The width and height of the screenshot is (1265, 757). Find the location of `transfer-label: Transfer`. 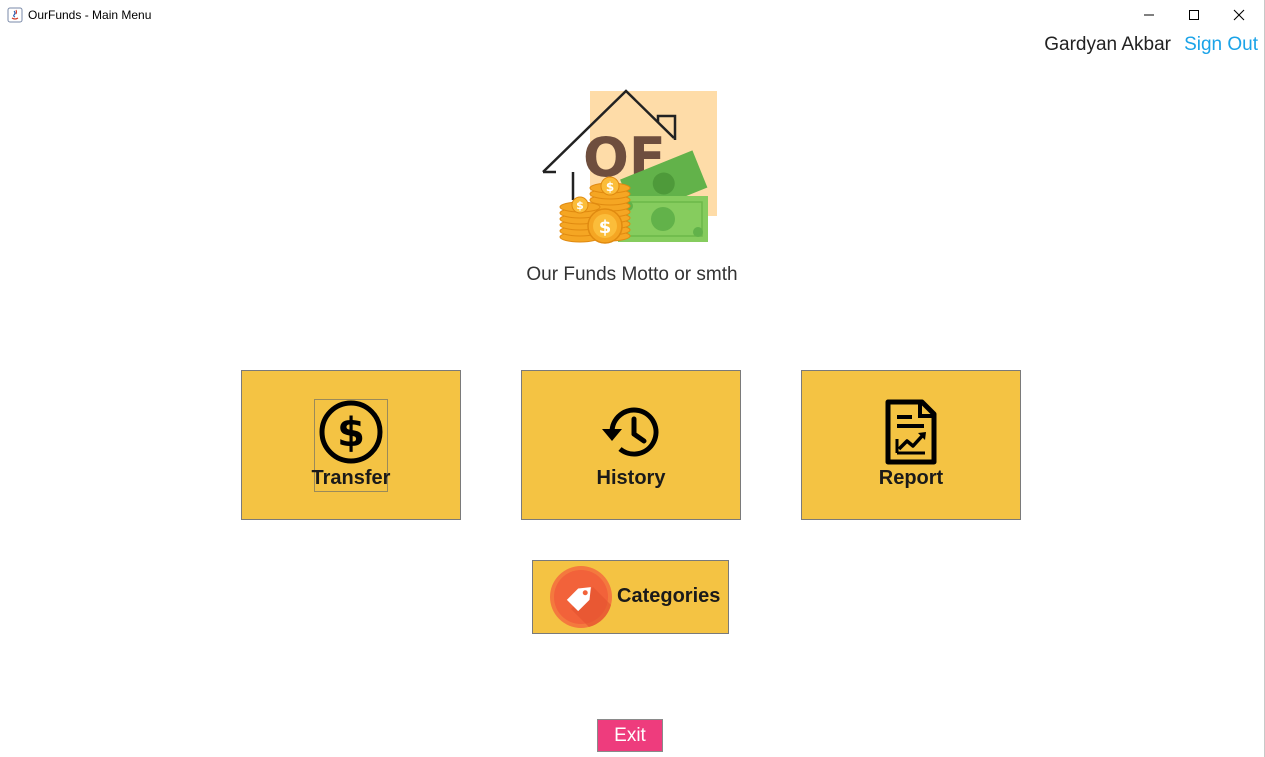

transfer-label: Transfer is located at coordinates (351, 478).